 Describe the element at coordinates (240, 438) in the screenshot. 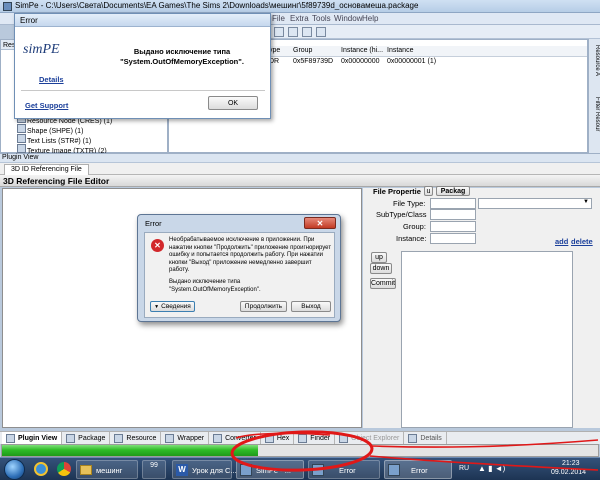

I see `tab-label: Converter` at that location.